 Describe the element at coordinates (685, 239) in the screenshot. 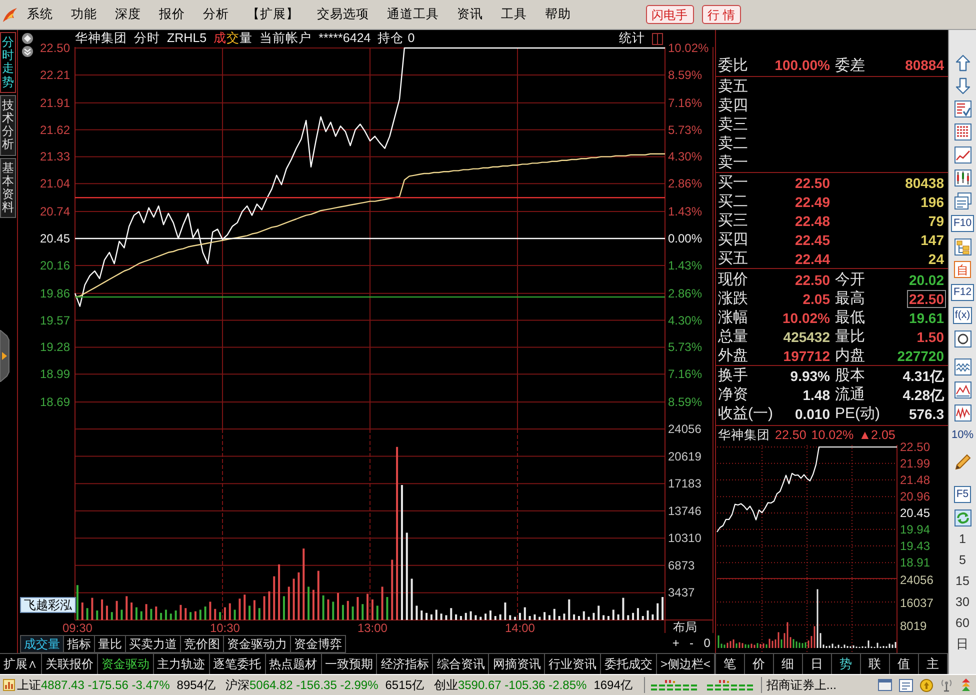

I see `percent-axis-label: 0.00%` at that location.